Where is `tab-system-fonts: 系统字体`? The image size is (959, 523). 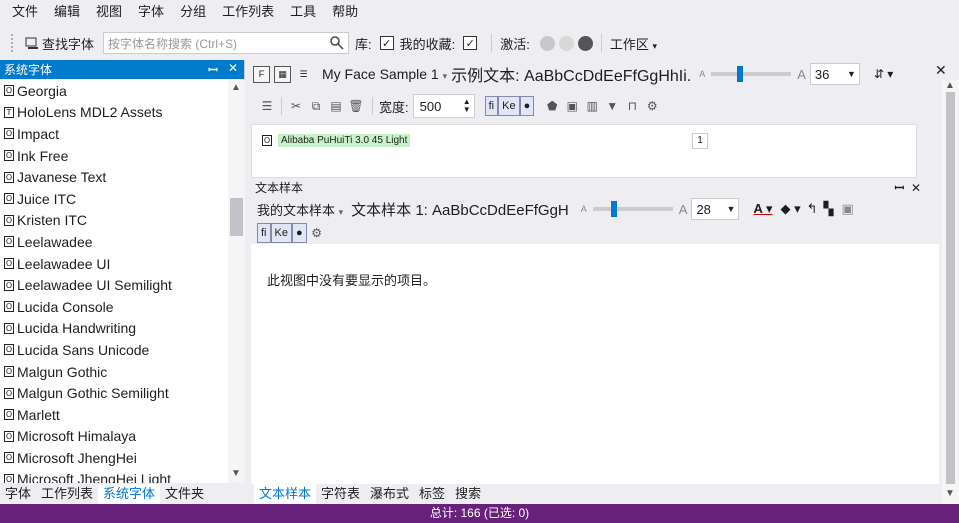 tab-system-fonts: 系统字体 is located at coordinates (129, 494).